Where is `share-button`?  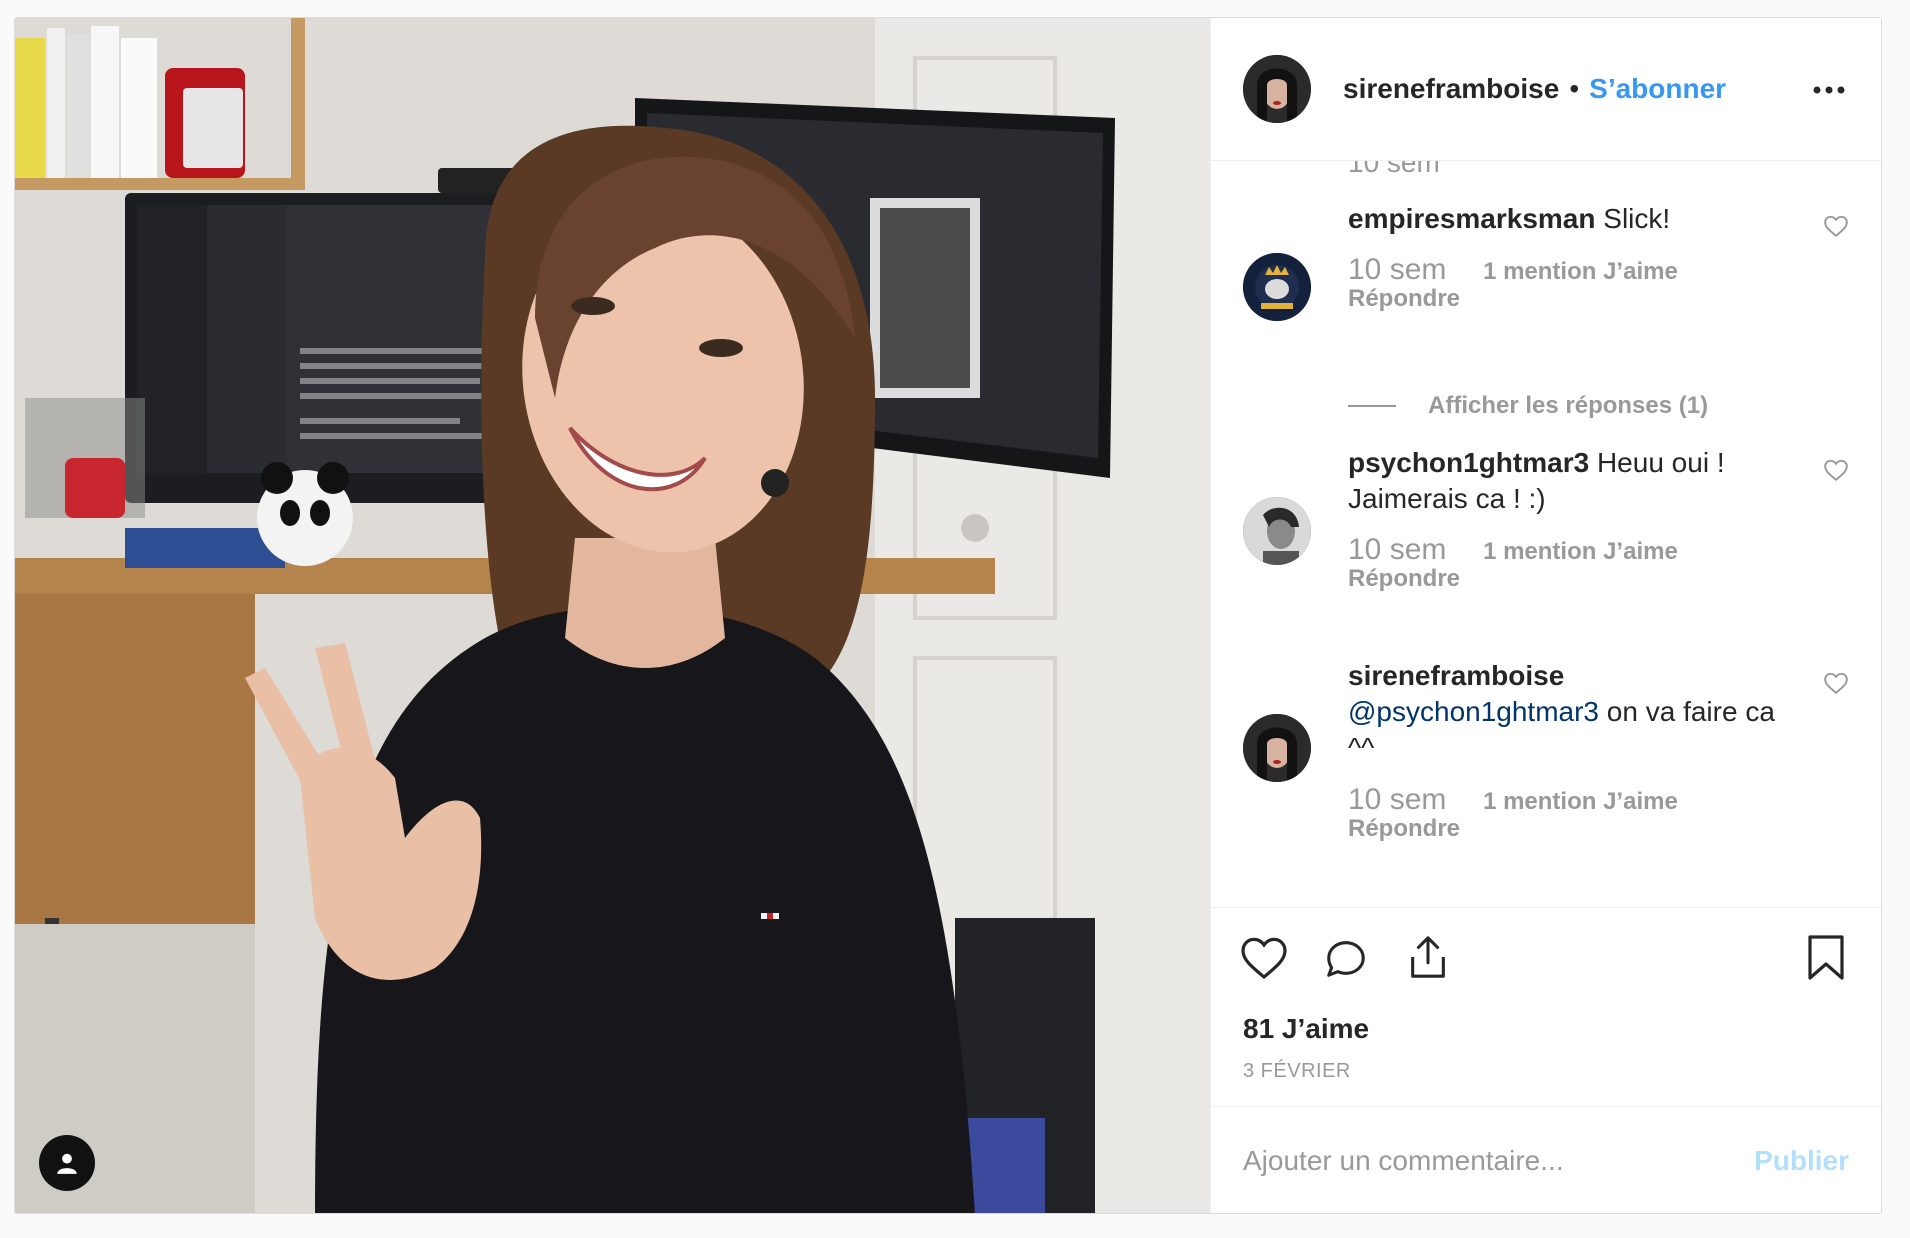
share-button is located at coordinates (1428, 958).